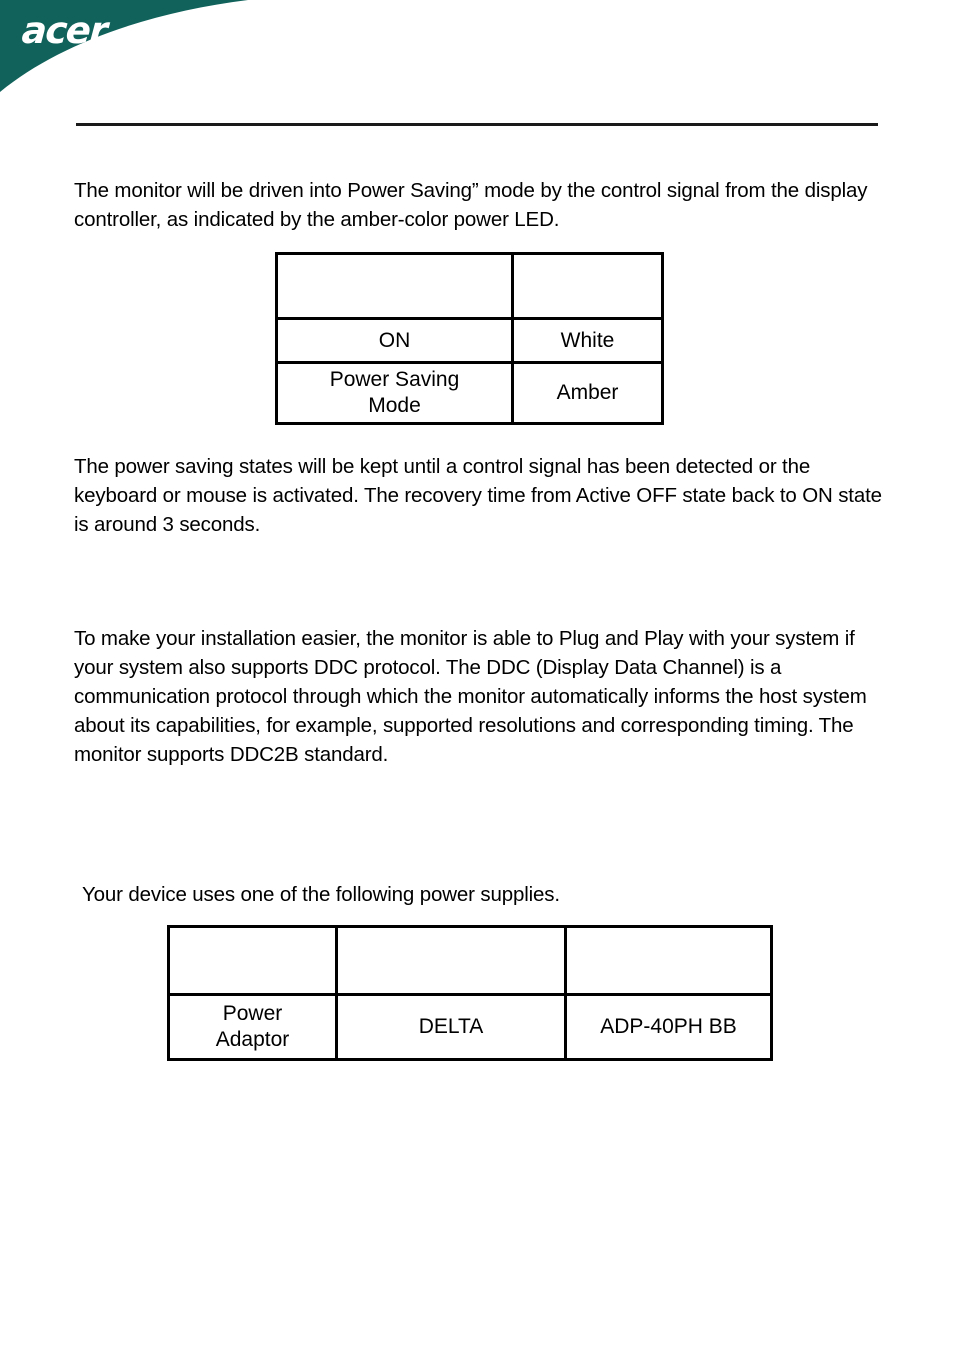 The width and height of the screenshot is (954, 1352). What do you see at coordinates (451, 1027) in the screenshot?
I see `supply-vendor-delta: DELTA` at bounding box center [451, 1027].